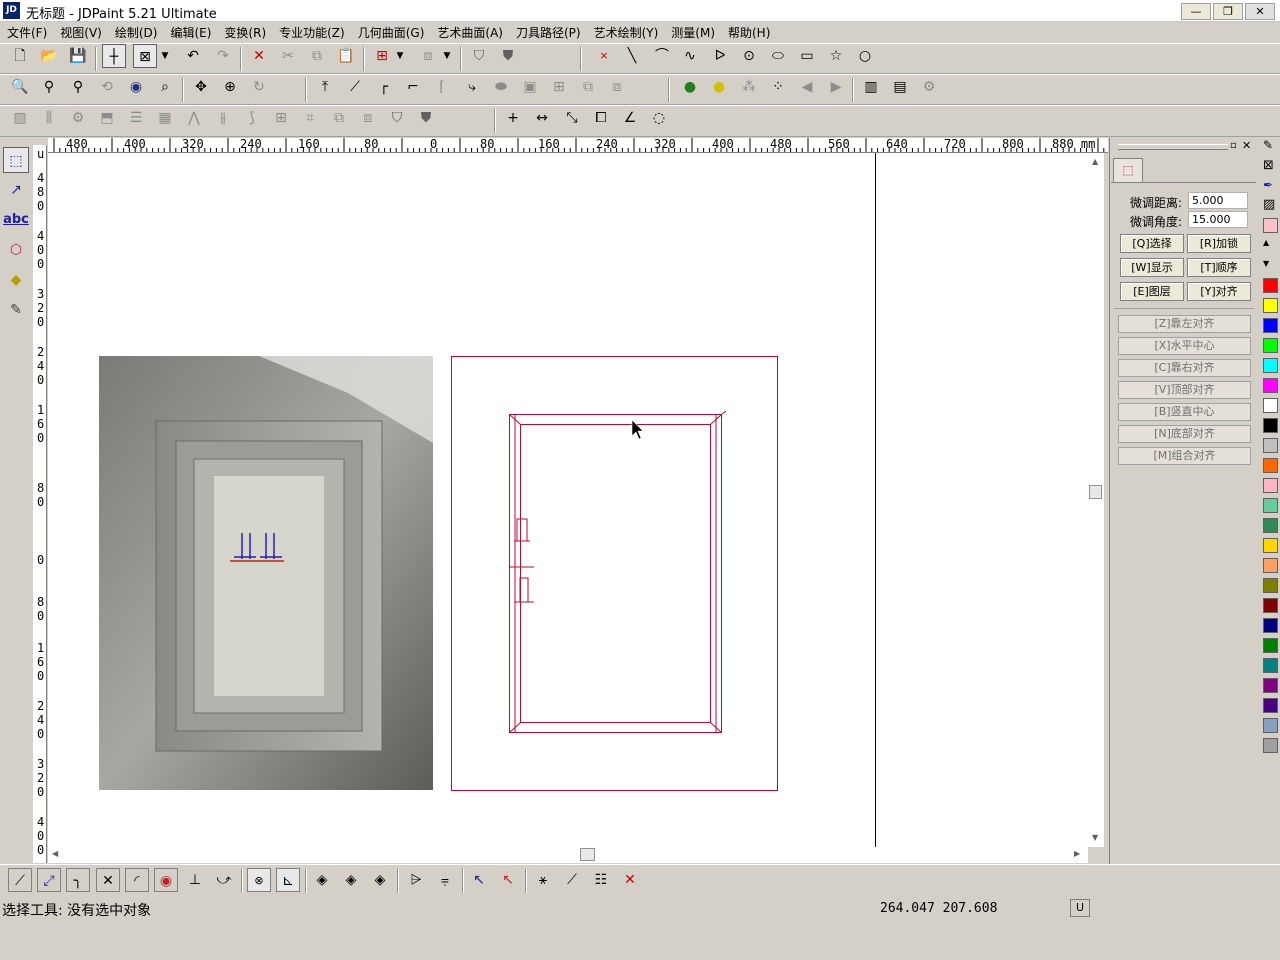  What do you see at coordinates (1260, 11) in the screenshot?
I see `close-button: ✕` at bounding box center [1260, 11].